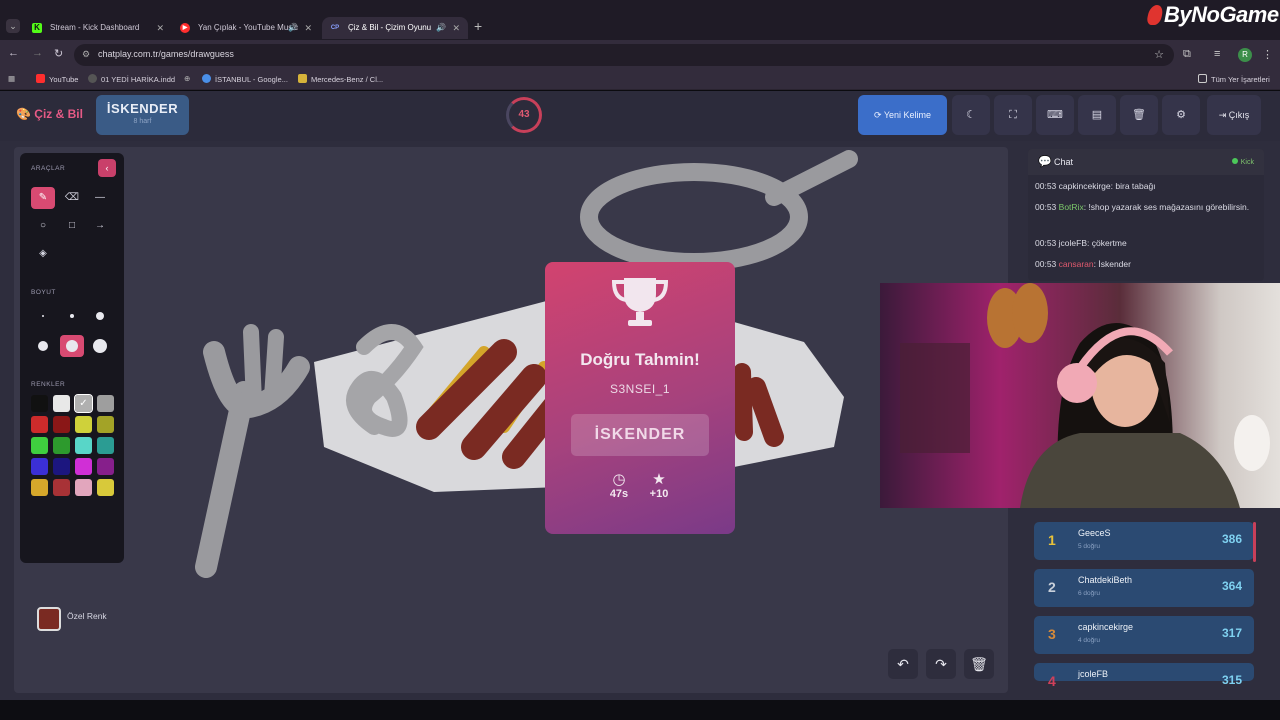 This screenshot has width=1280, height=720. What do you see at coordinates (302, 78) in the screenshot?
I see `mercedes-icon` at bounding box center [302, 78].